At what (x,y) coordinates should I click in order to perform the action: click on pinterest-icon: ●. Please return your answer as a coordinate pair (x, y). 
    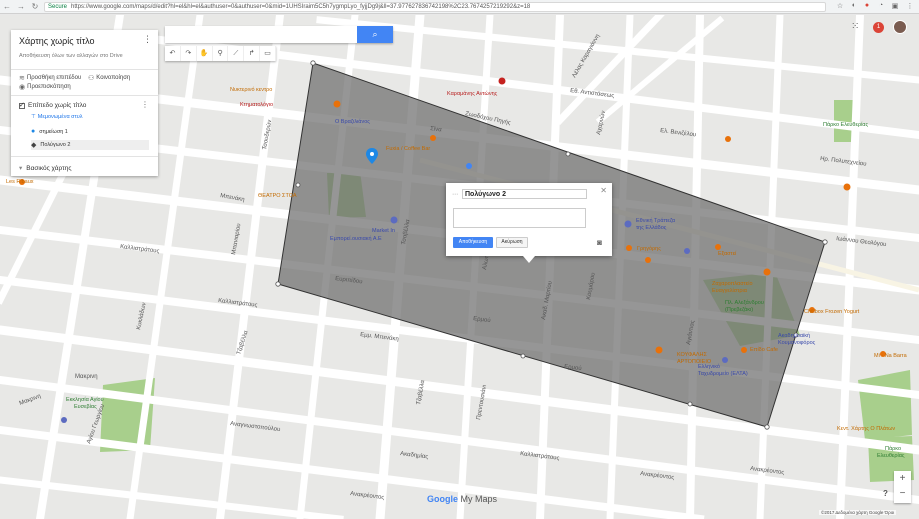
    Looking at the image, I should click on (867, 7).